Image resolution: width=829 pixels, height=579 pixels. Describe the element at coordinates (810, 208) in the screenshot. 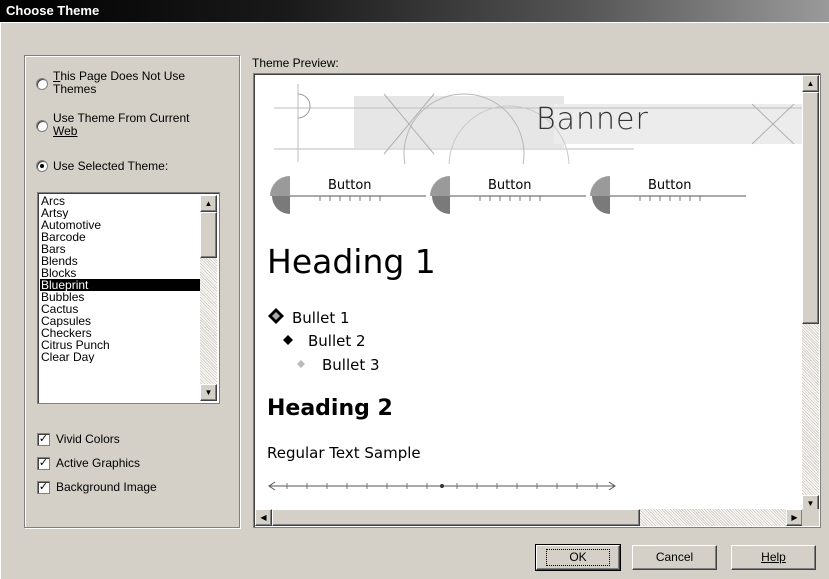

I see `preview-scroll-thumb-v` at that location.